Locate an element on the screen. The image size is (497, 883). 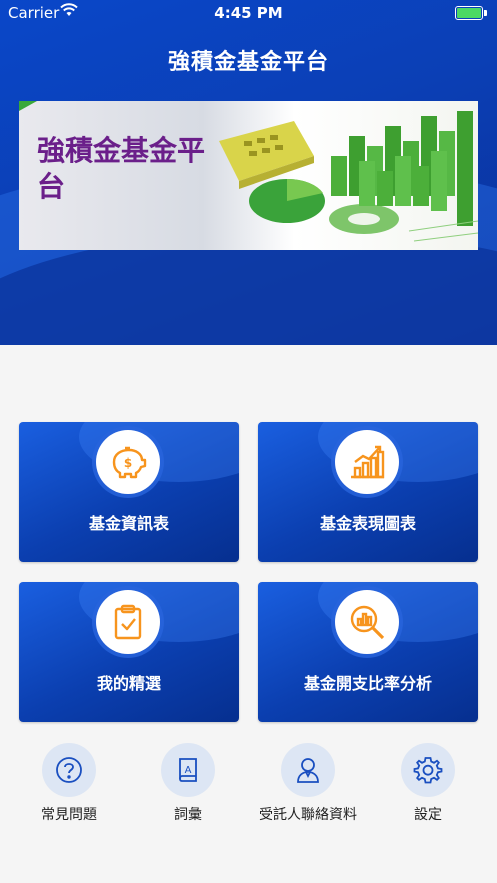
gear-icon is located at coordinates (428, 770).